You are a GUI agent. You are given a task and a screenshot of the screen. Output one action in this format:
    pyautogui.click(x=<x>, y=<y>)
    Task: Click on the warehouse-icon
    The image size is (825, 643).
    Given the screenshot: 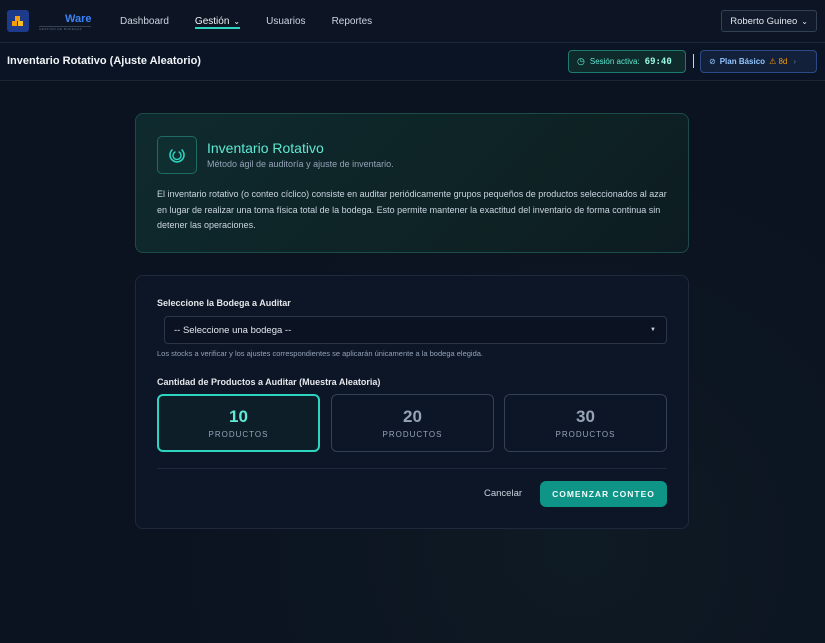 What is the action you would take?
    pyautogui.click(x=18, y=21)
    